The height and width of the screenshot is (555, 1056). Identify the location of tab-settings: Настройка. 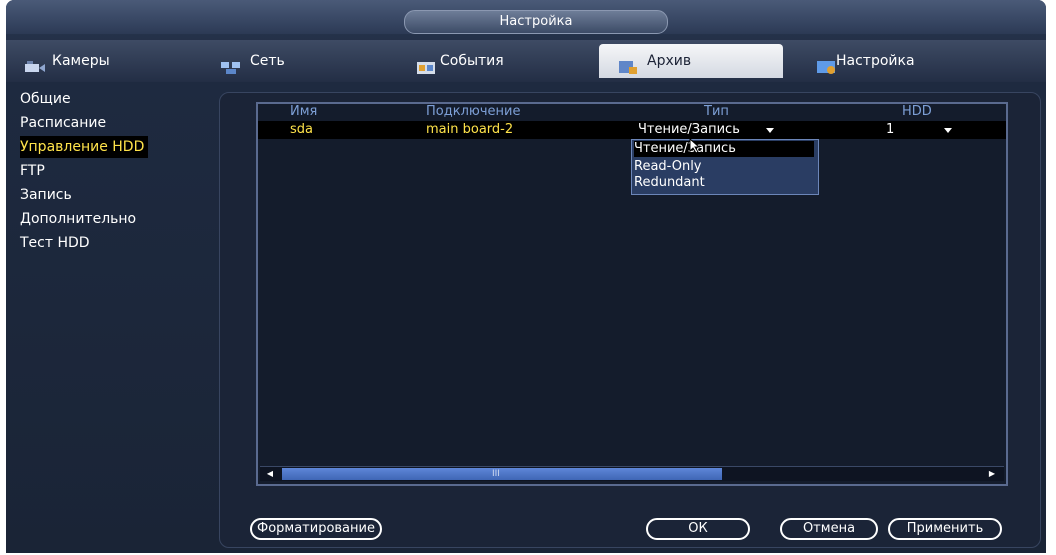
(893, 61).